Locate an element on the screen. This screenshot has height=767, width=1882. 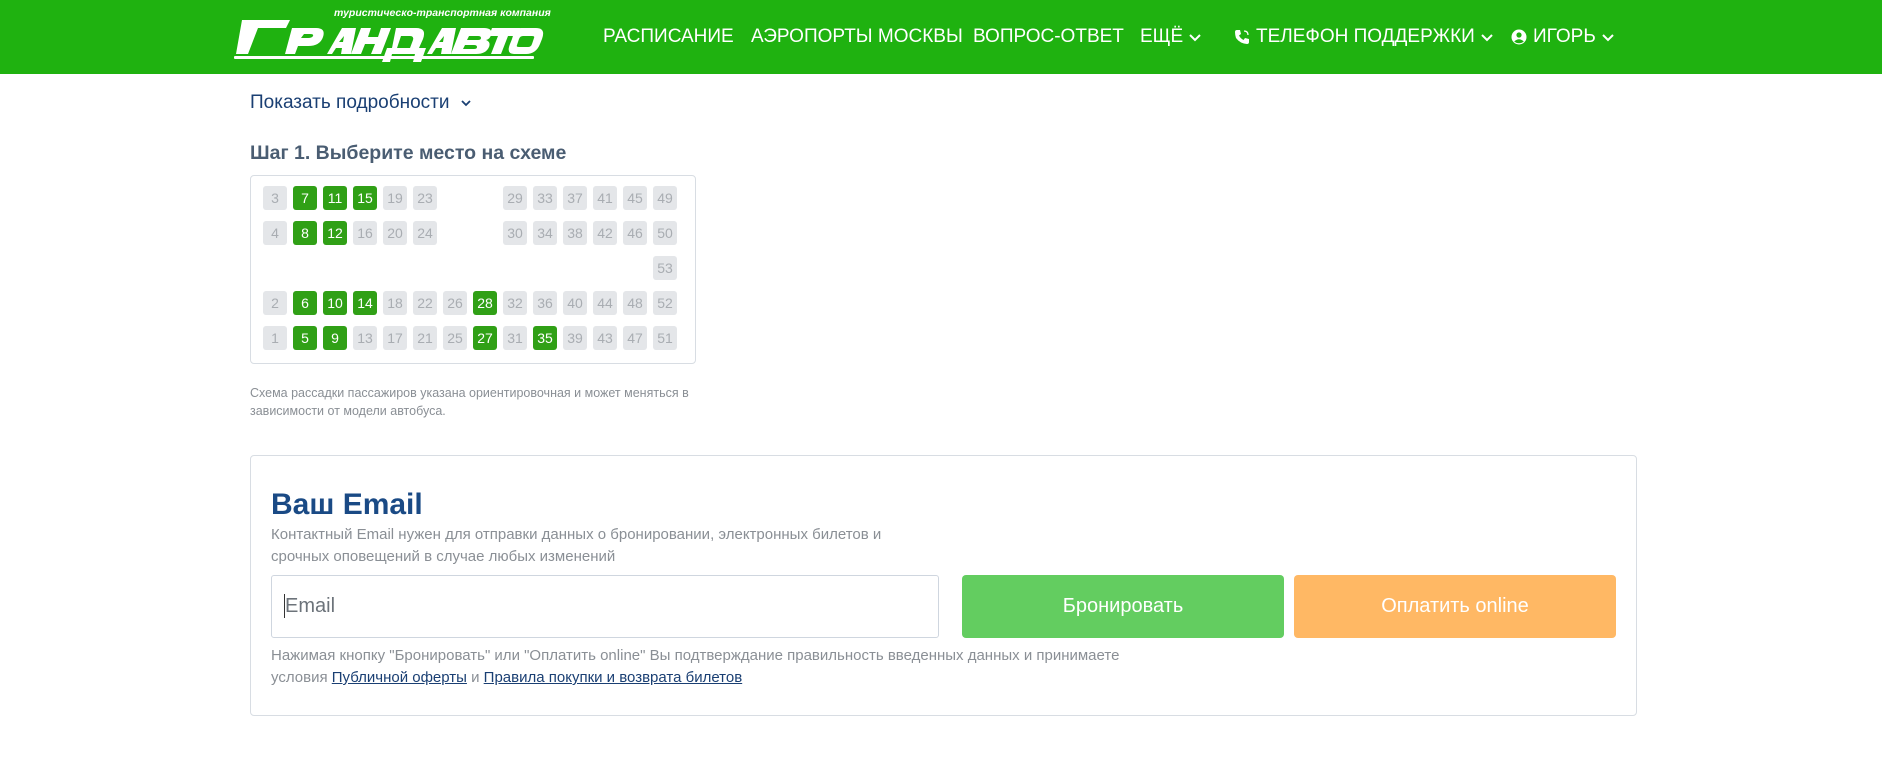
seat-50: 50 is located at coordinates (665, 233).